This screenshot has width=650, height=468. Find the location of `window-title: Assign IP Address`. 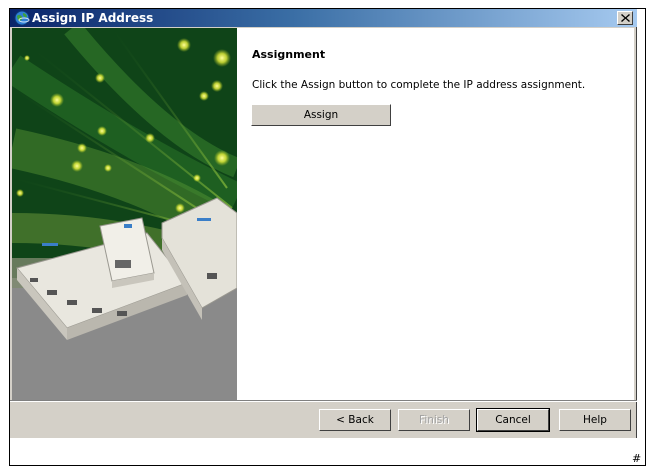

window-title: Assign IP Address is located at coordinates (93, 18).